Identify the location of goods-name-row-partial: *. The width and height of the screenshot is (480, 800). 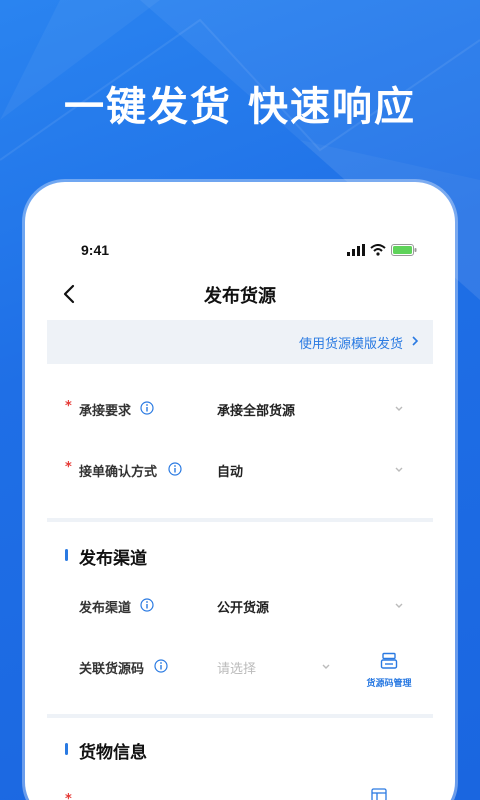
(240, 794).